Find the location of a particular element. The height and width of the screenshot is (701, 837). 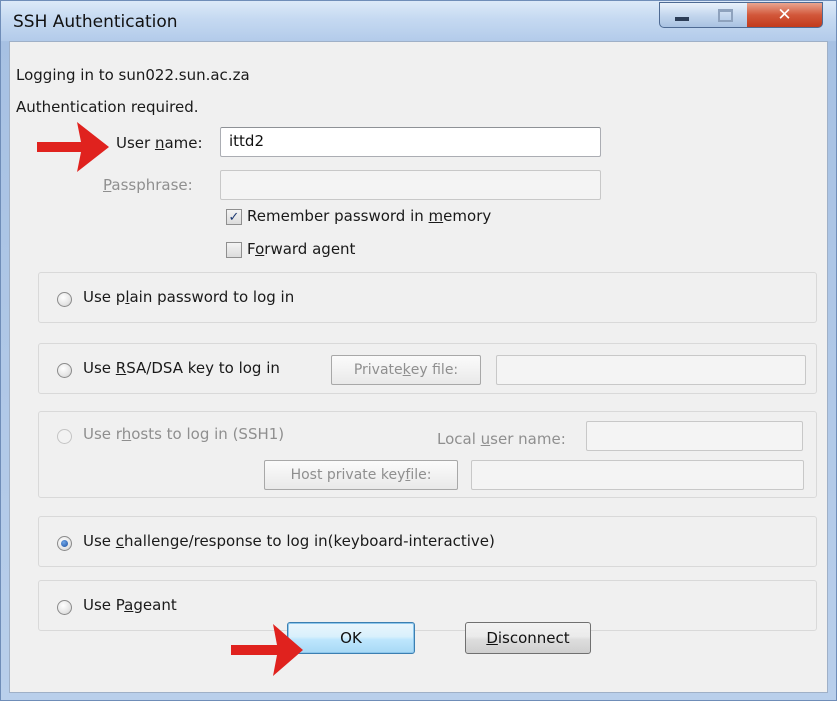

private-key-file-input is located at coordinates (651, 370).